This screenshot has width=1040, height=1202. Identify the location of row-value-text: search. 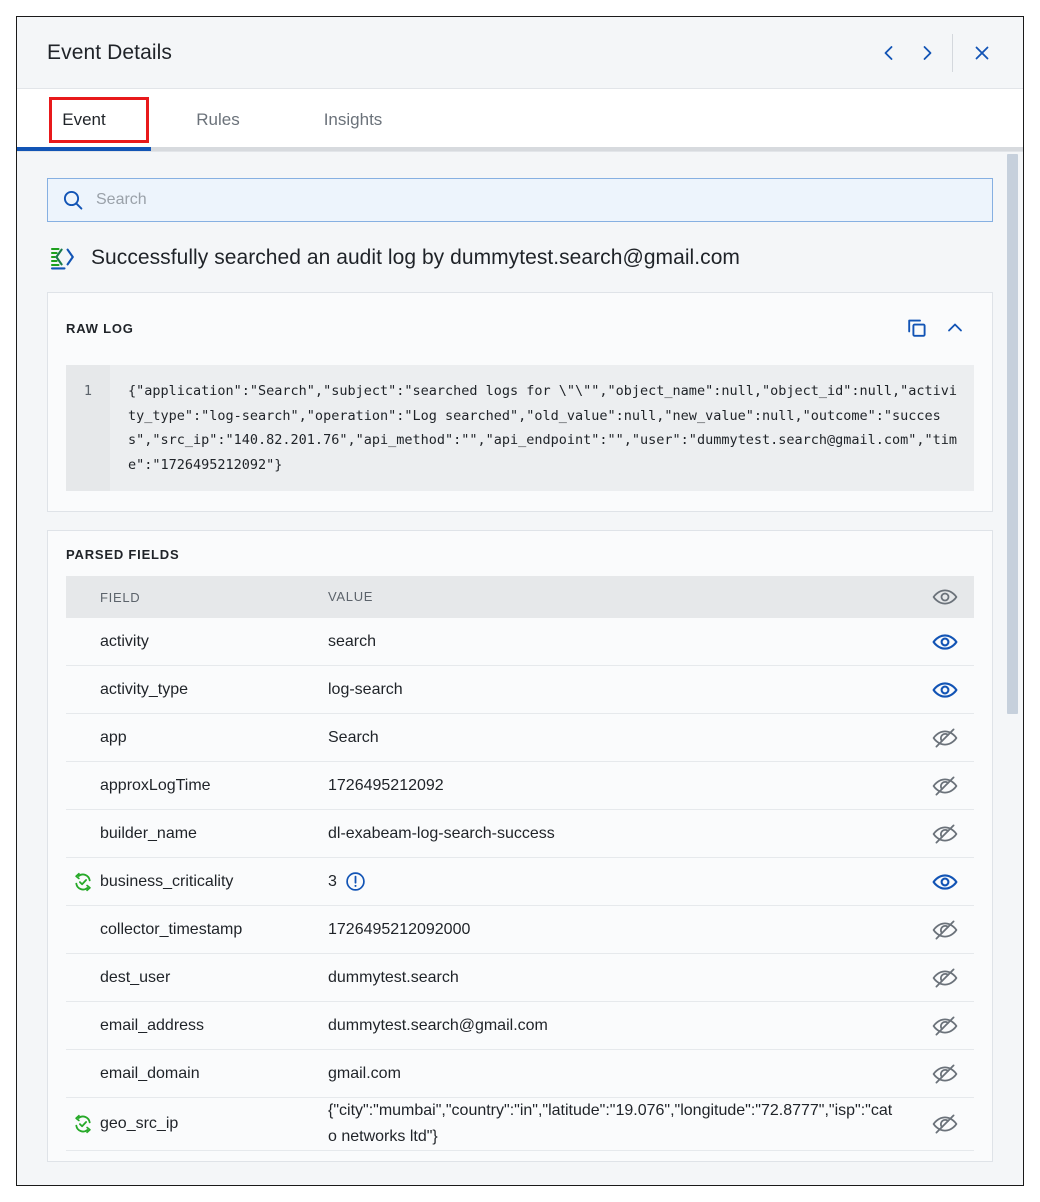
(352, 641).